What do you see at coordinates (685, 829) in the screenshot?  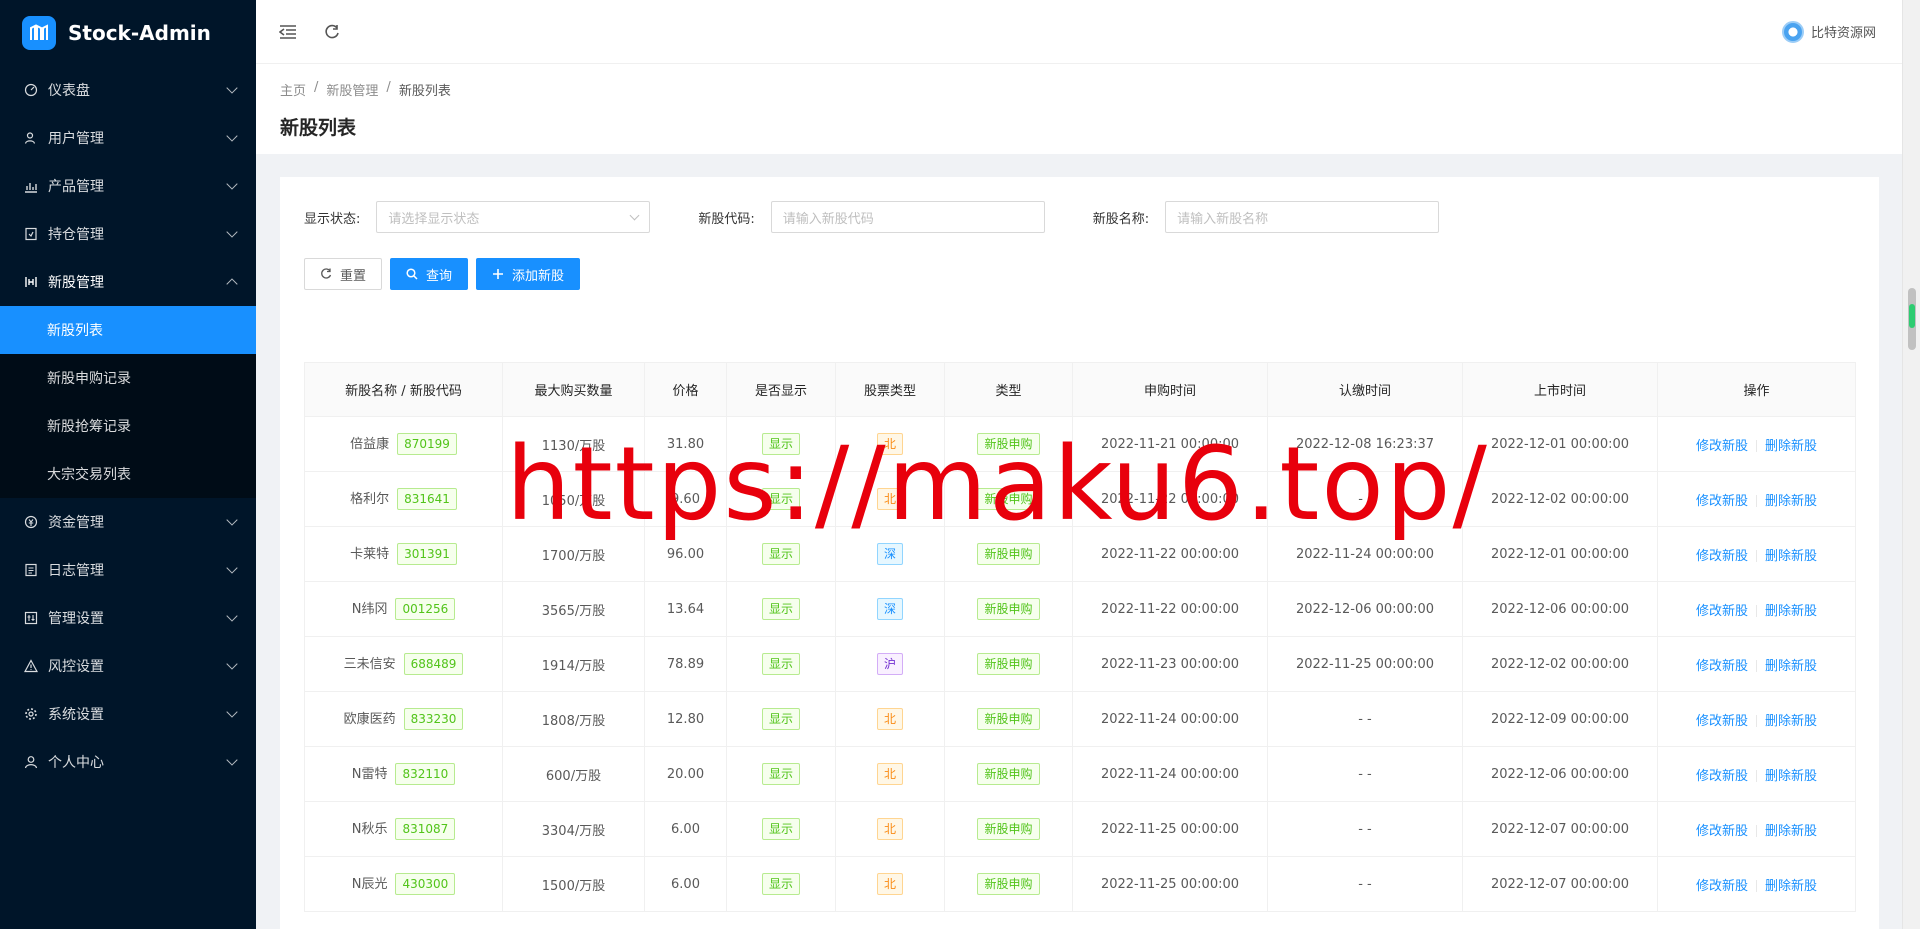 I see `price-cell: 6.00` at bounding box center [685, 829].